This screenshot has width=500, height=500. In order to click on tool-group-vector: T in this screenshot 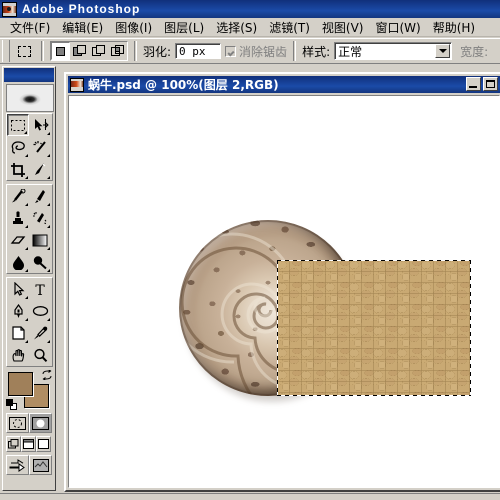, I will do `click(29, 322)`.